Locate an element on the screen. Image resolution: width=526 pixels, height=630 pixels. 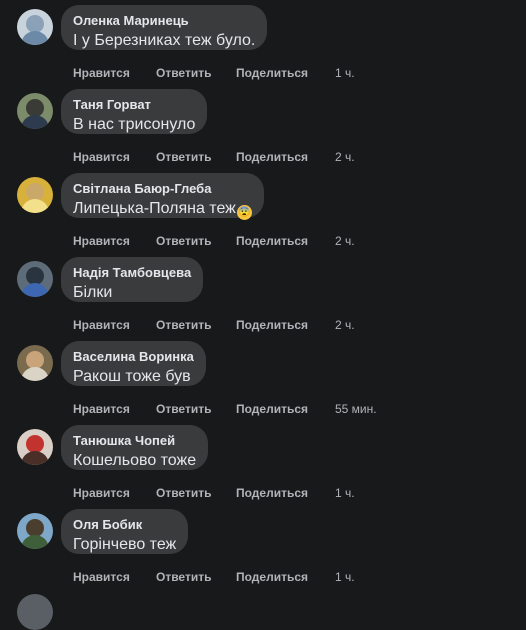
comment-text-content: Білки is located at coordinates (93, 292).